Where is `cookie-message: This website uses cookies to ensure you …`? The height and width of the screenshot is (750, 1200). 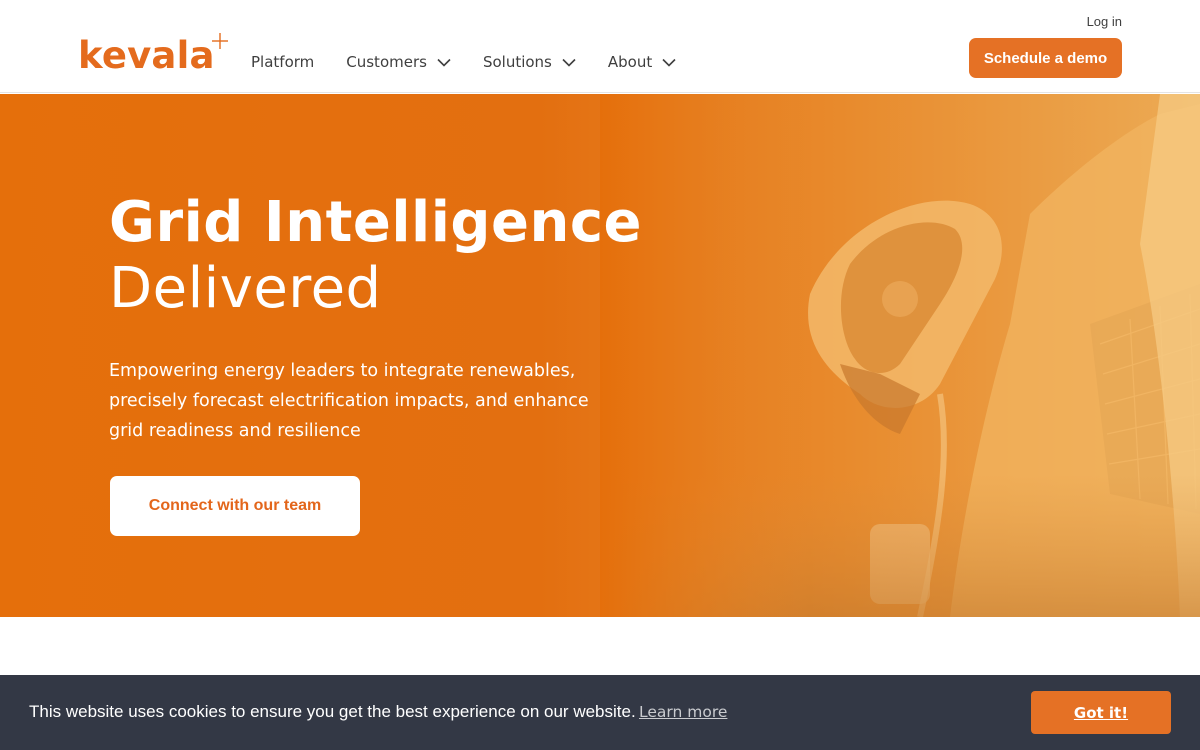 cookie-message: This website uses cookies to ensure you … is located at coordinates (332, 711).